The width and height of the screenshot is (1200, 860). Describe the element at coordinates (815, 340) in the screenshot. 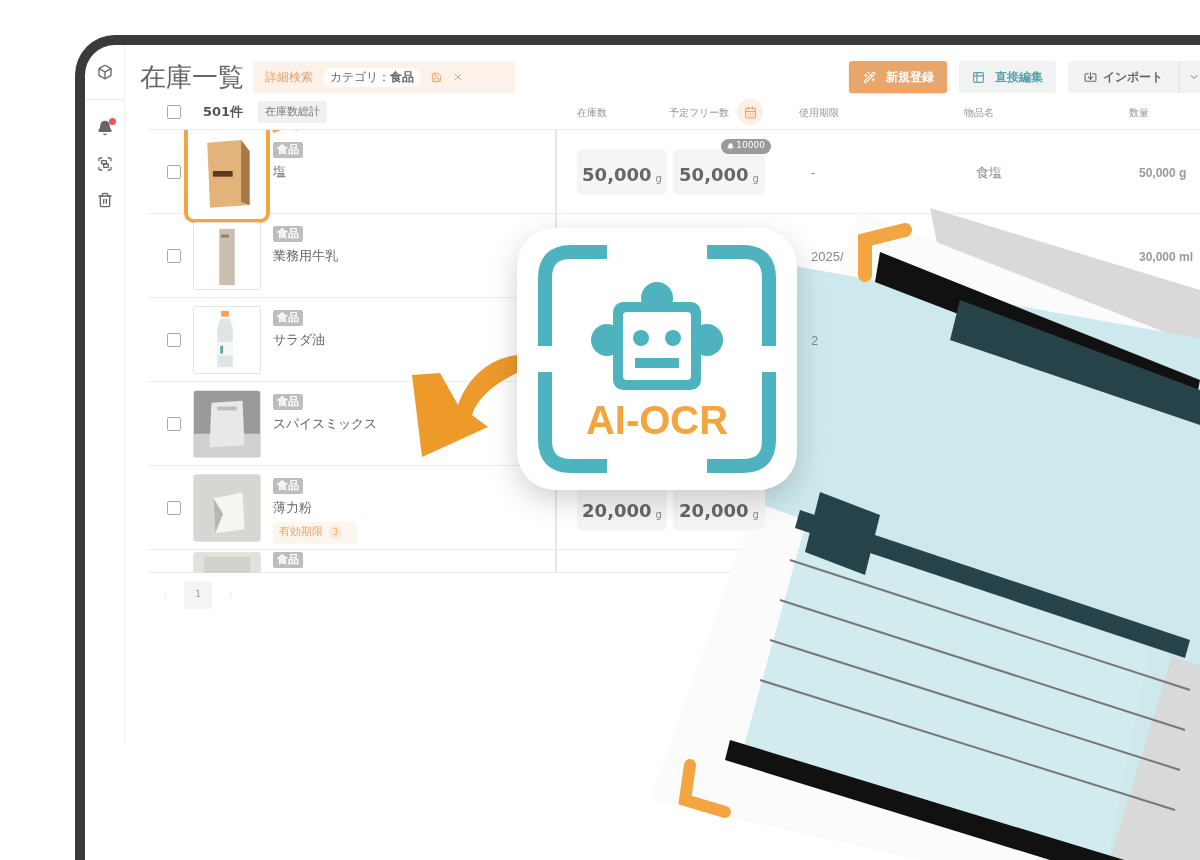

I see `expiry-date: 2` at that location.